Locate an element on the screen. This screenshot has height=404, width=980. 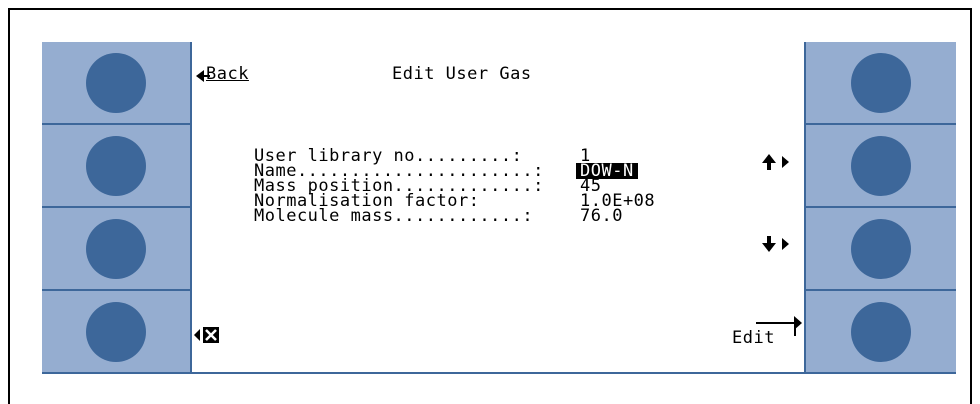
softkey-left-3-button is located at coordinates (116, 248).